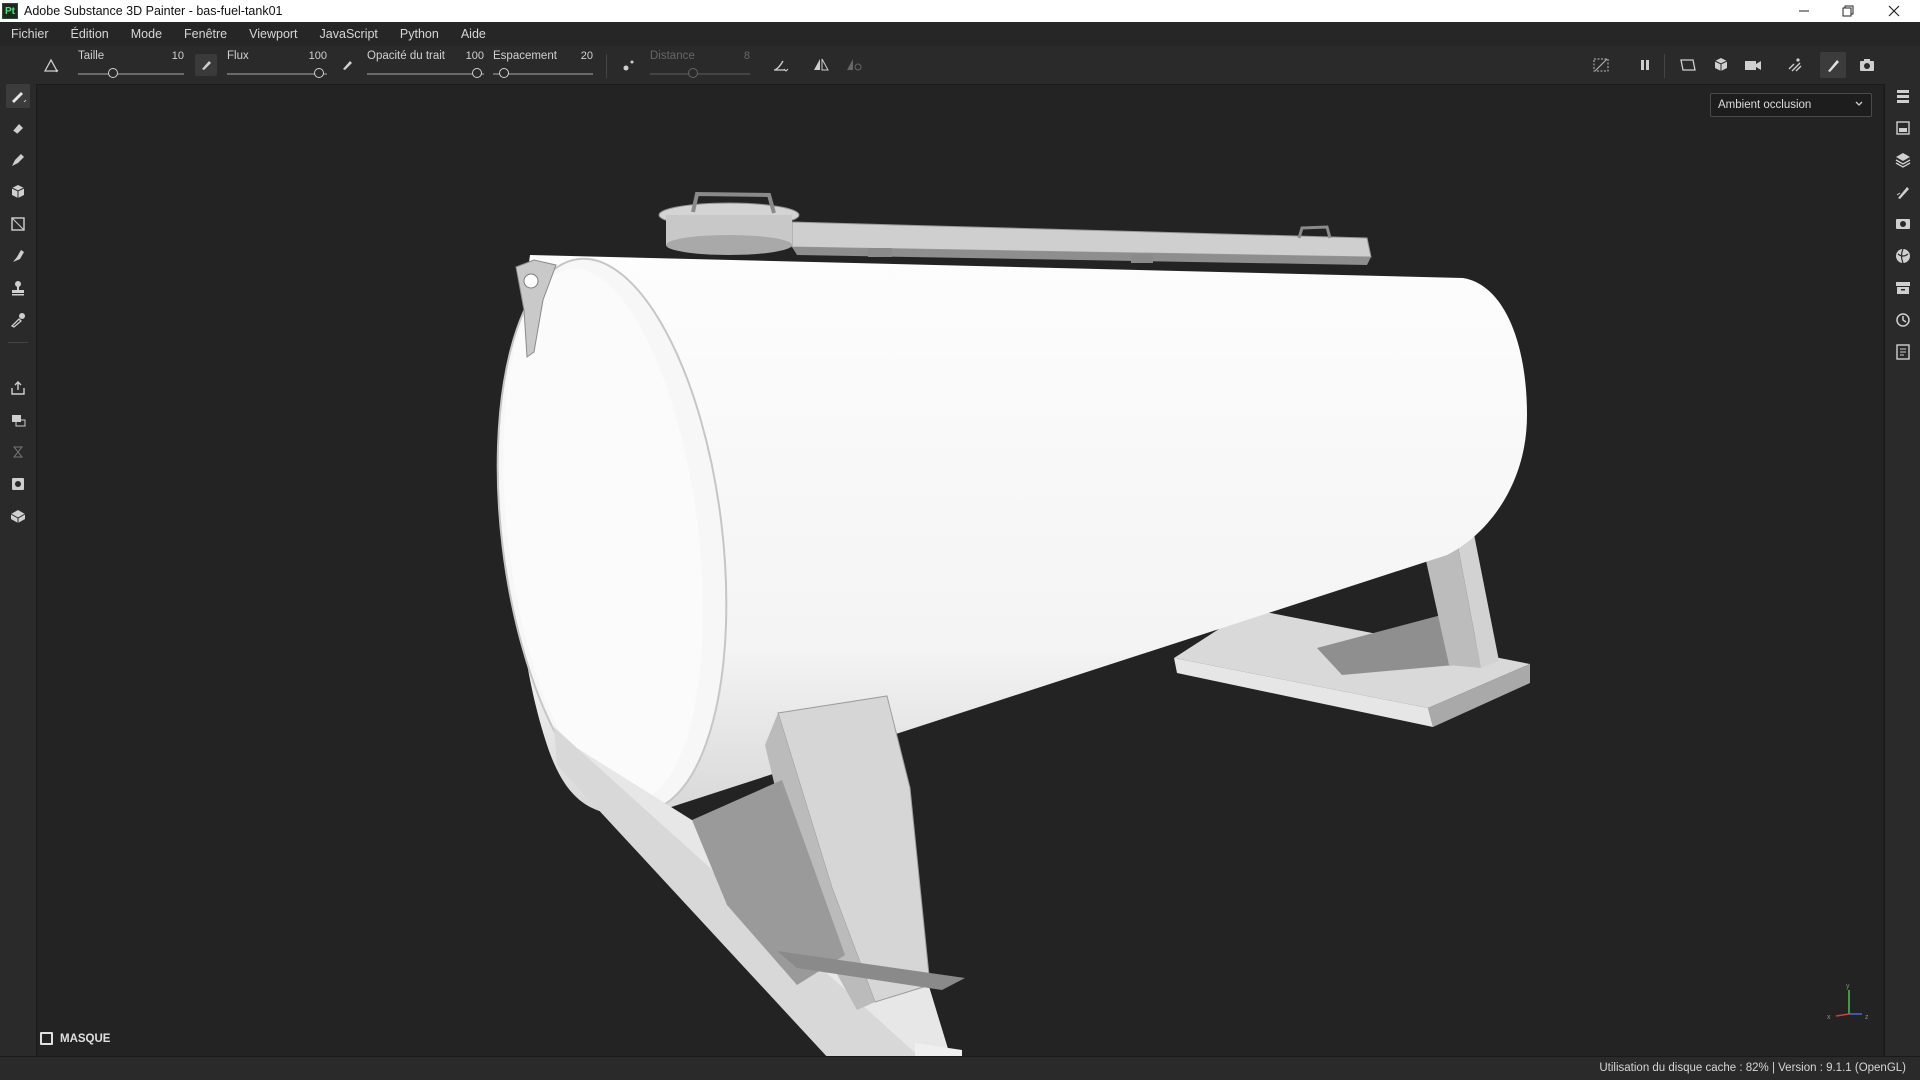 This screenshot has width=1920, height=1080. I want to click on mask-checkbox, so click(46, 1038).